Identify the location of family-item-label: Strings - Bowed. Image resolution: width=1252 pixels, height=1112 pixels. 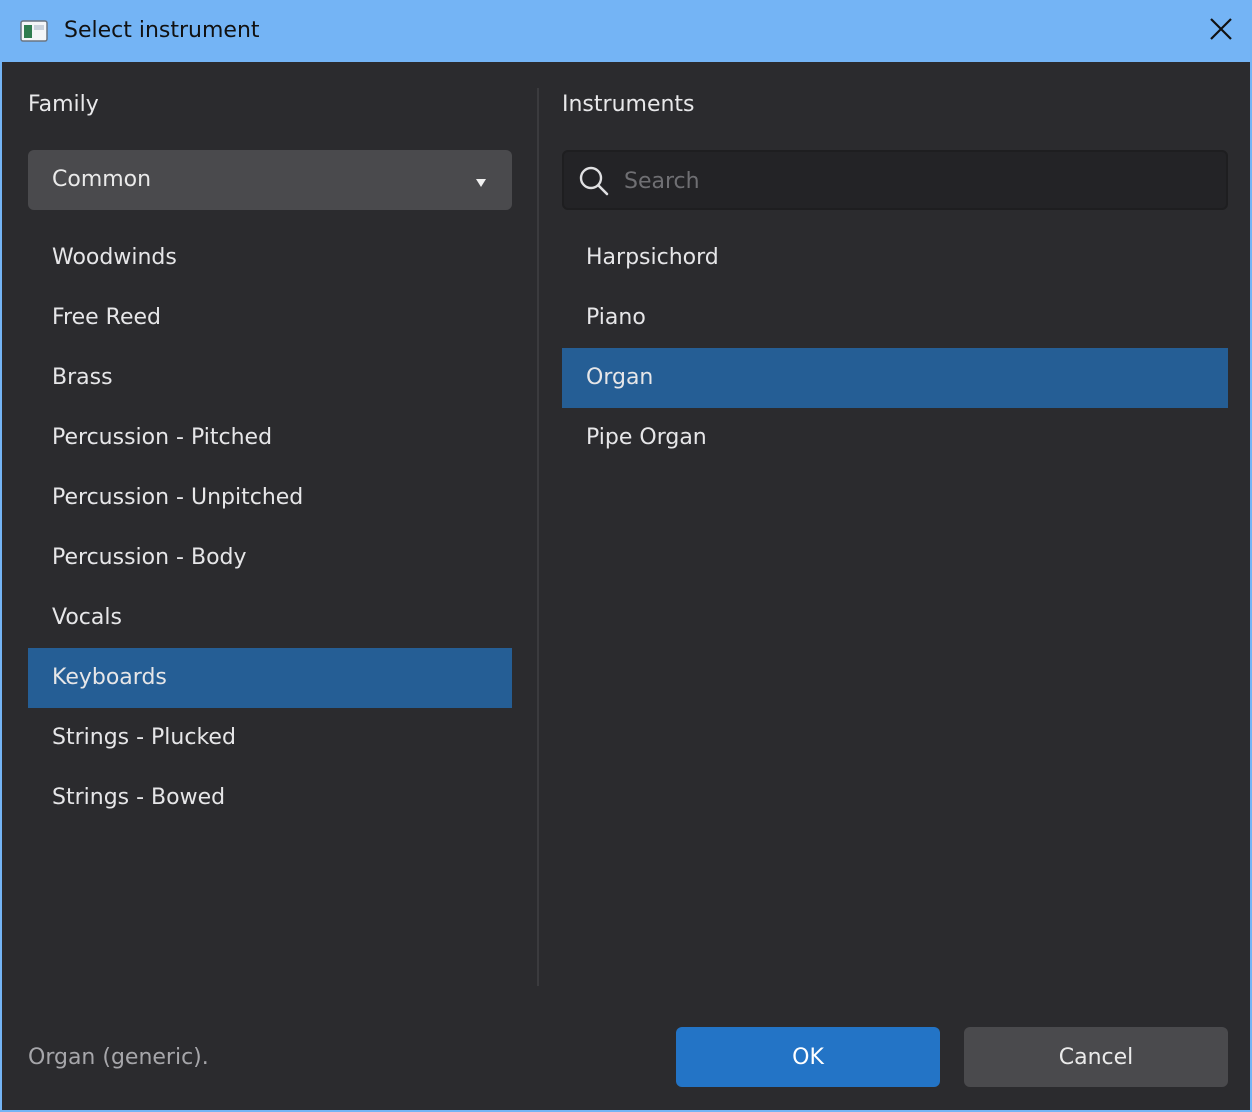
(139, 797).